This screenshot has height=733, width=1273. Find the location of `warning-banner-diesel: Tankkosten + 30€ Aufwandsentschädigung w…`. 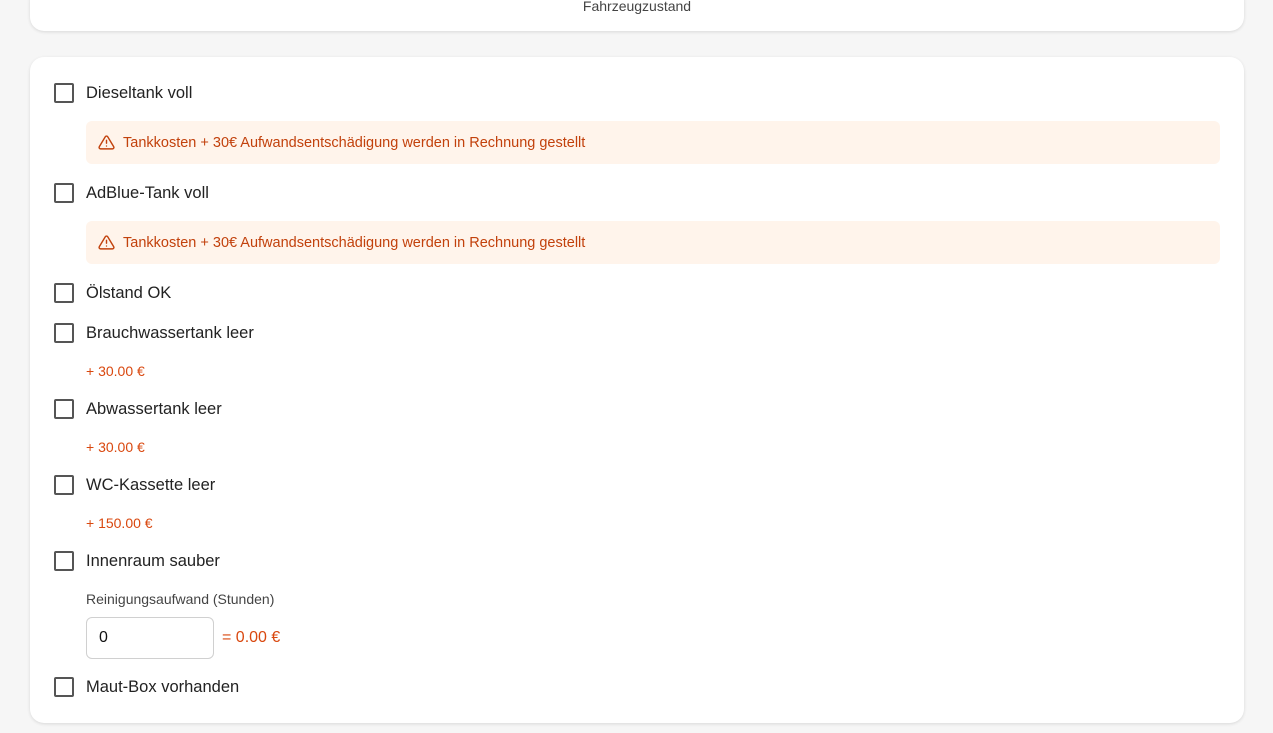

warning-banner-diesel: Tankkosten + 30€ Aufwandsentschädigung w… is located at coordinates (653, 142).